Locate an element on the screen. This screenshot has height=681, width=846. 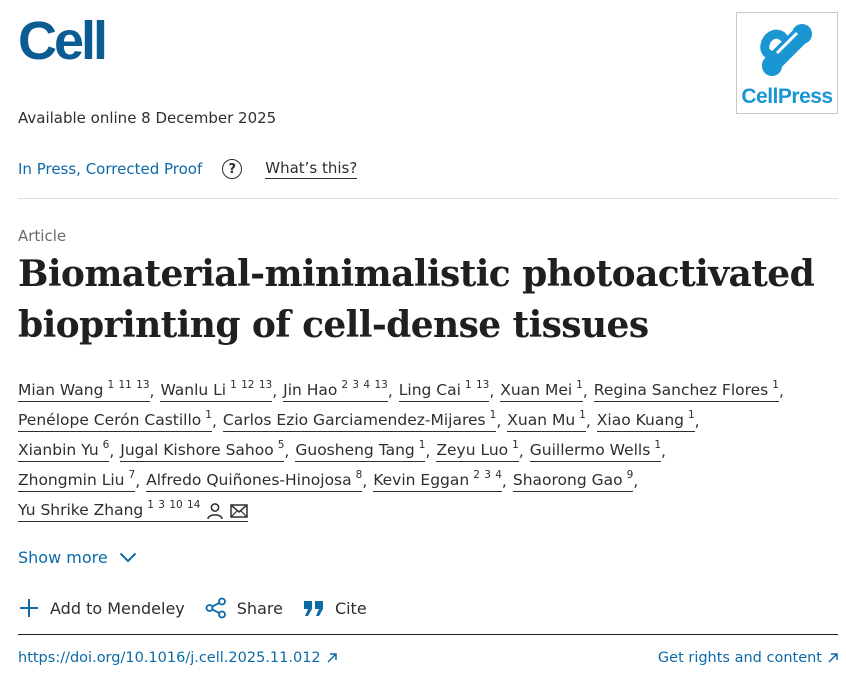
author-link: Jin Hao 2 3 4 13 is located at coordinates (335, 390).